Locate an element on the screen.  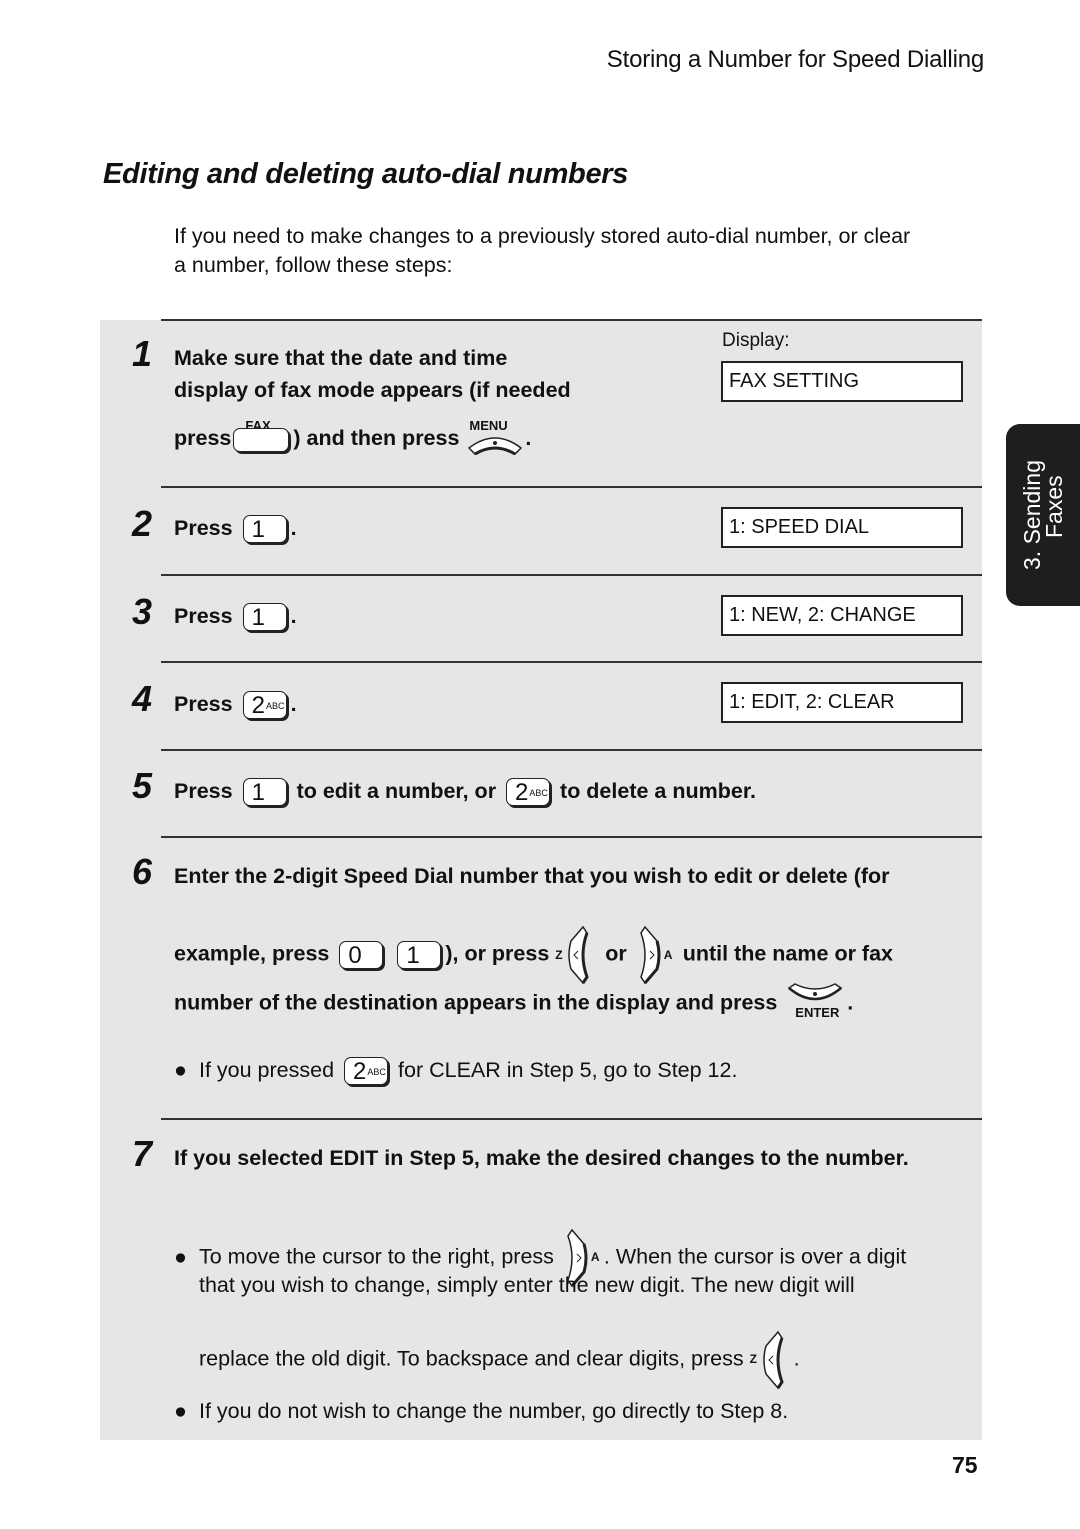
step-text: ) and then press is located at coordinates (376, 438).